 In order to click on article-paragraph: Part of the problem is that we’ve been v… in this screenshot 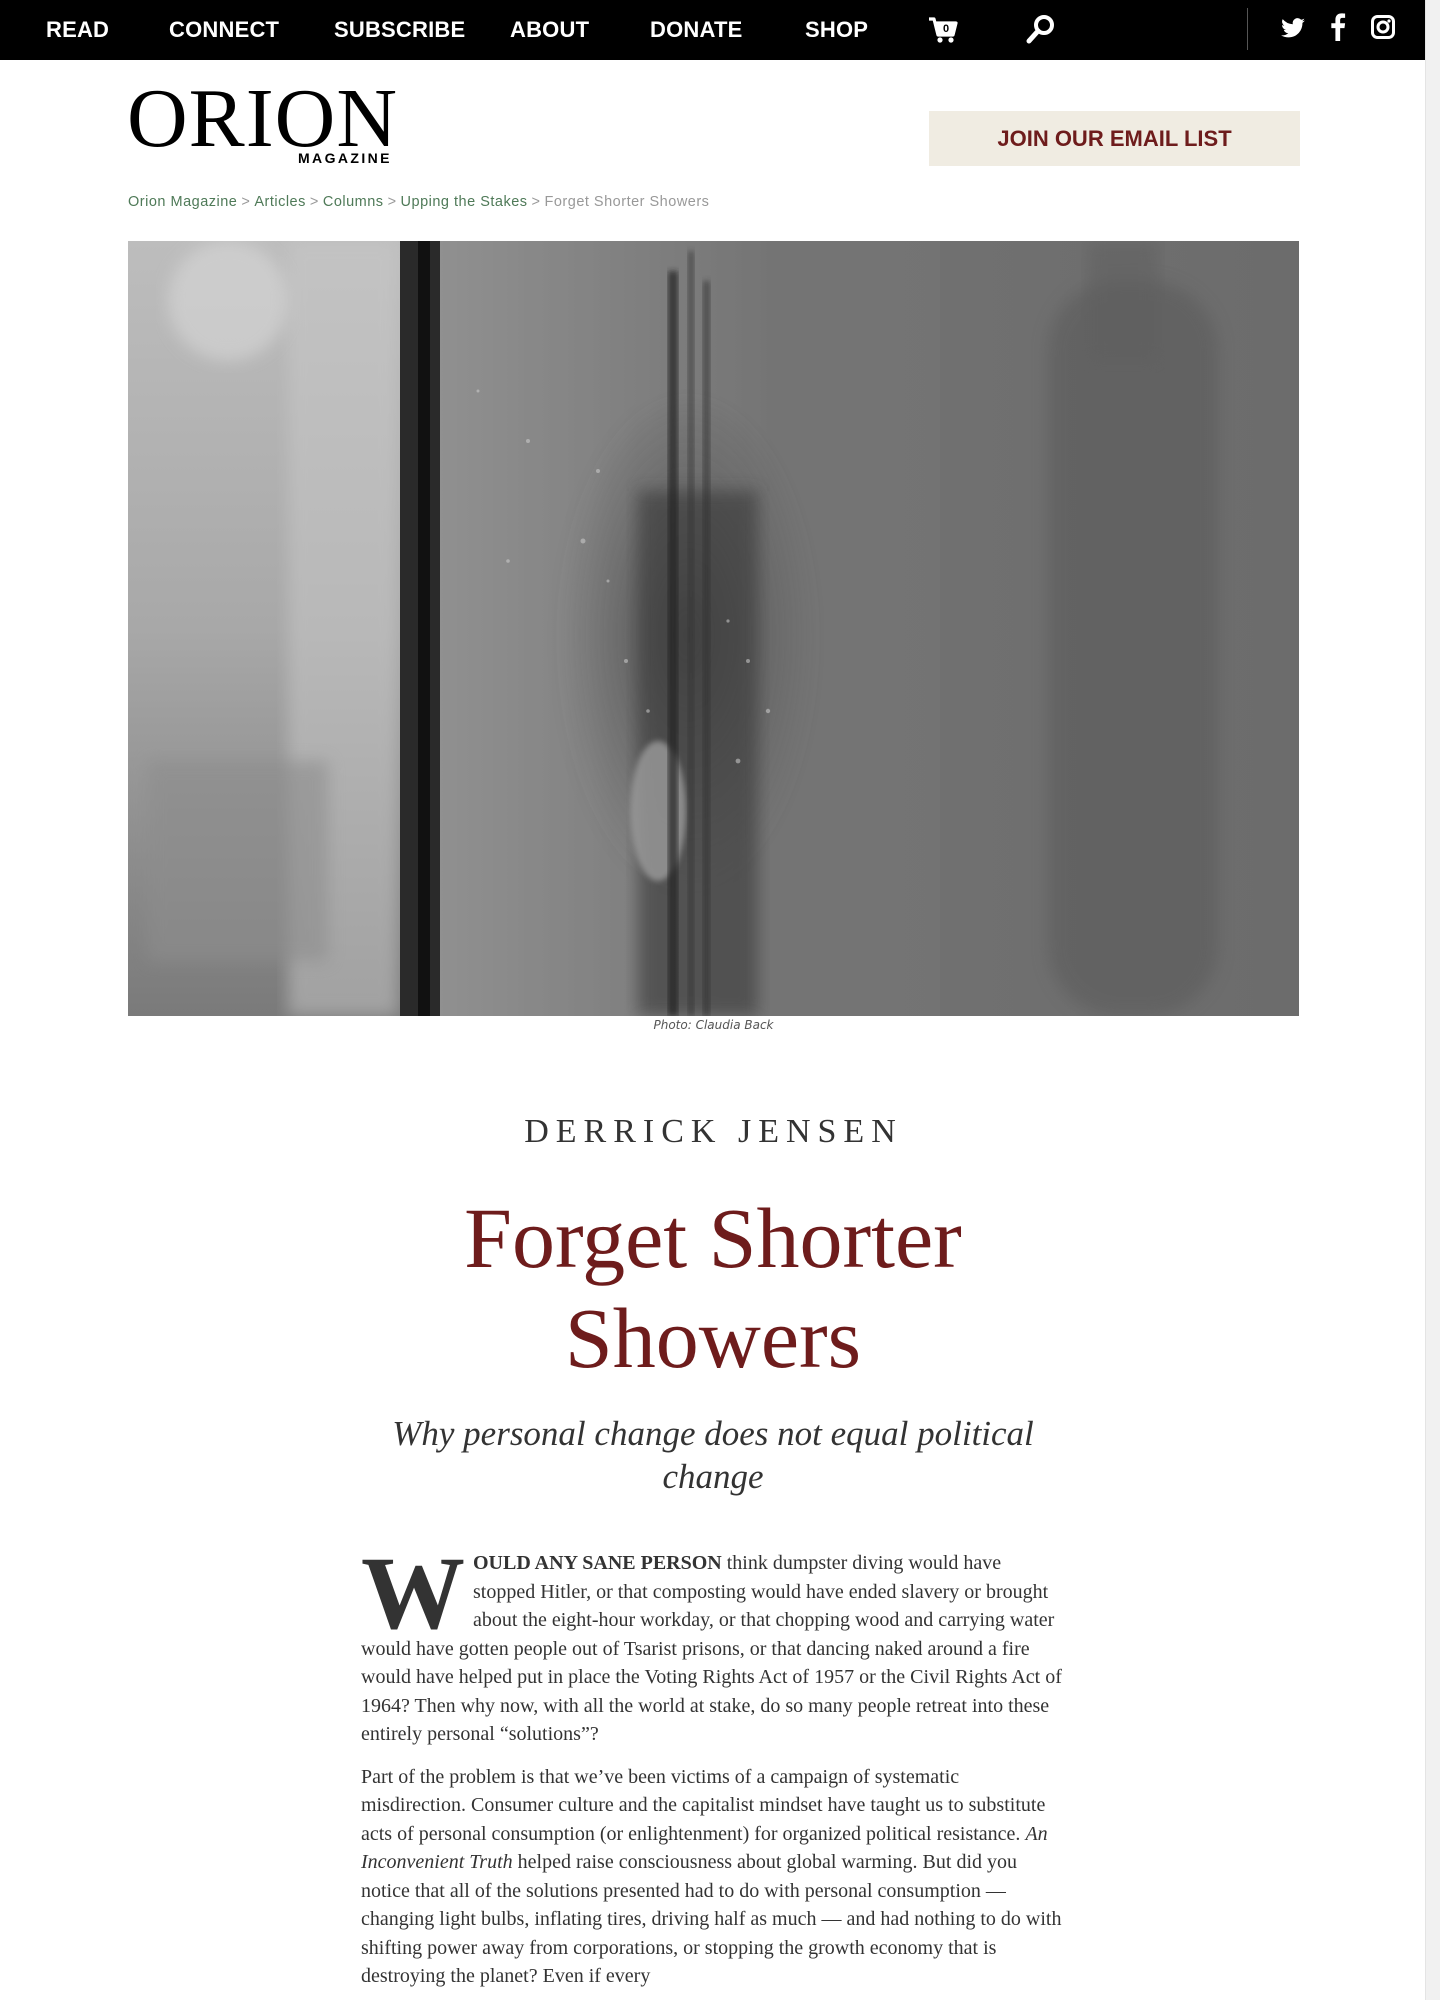, I will do `click(714, 1877)`.